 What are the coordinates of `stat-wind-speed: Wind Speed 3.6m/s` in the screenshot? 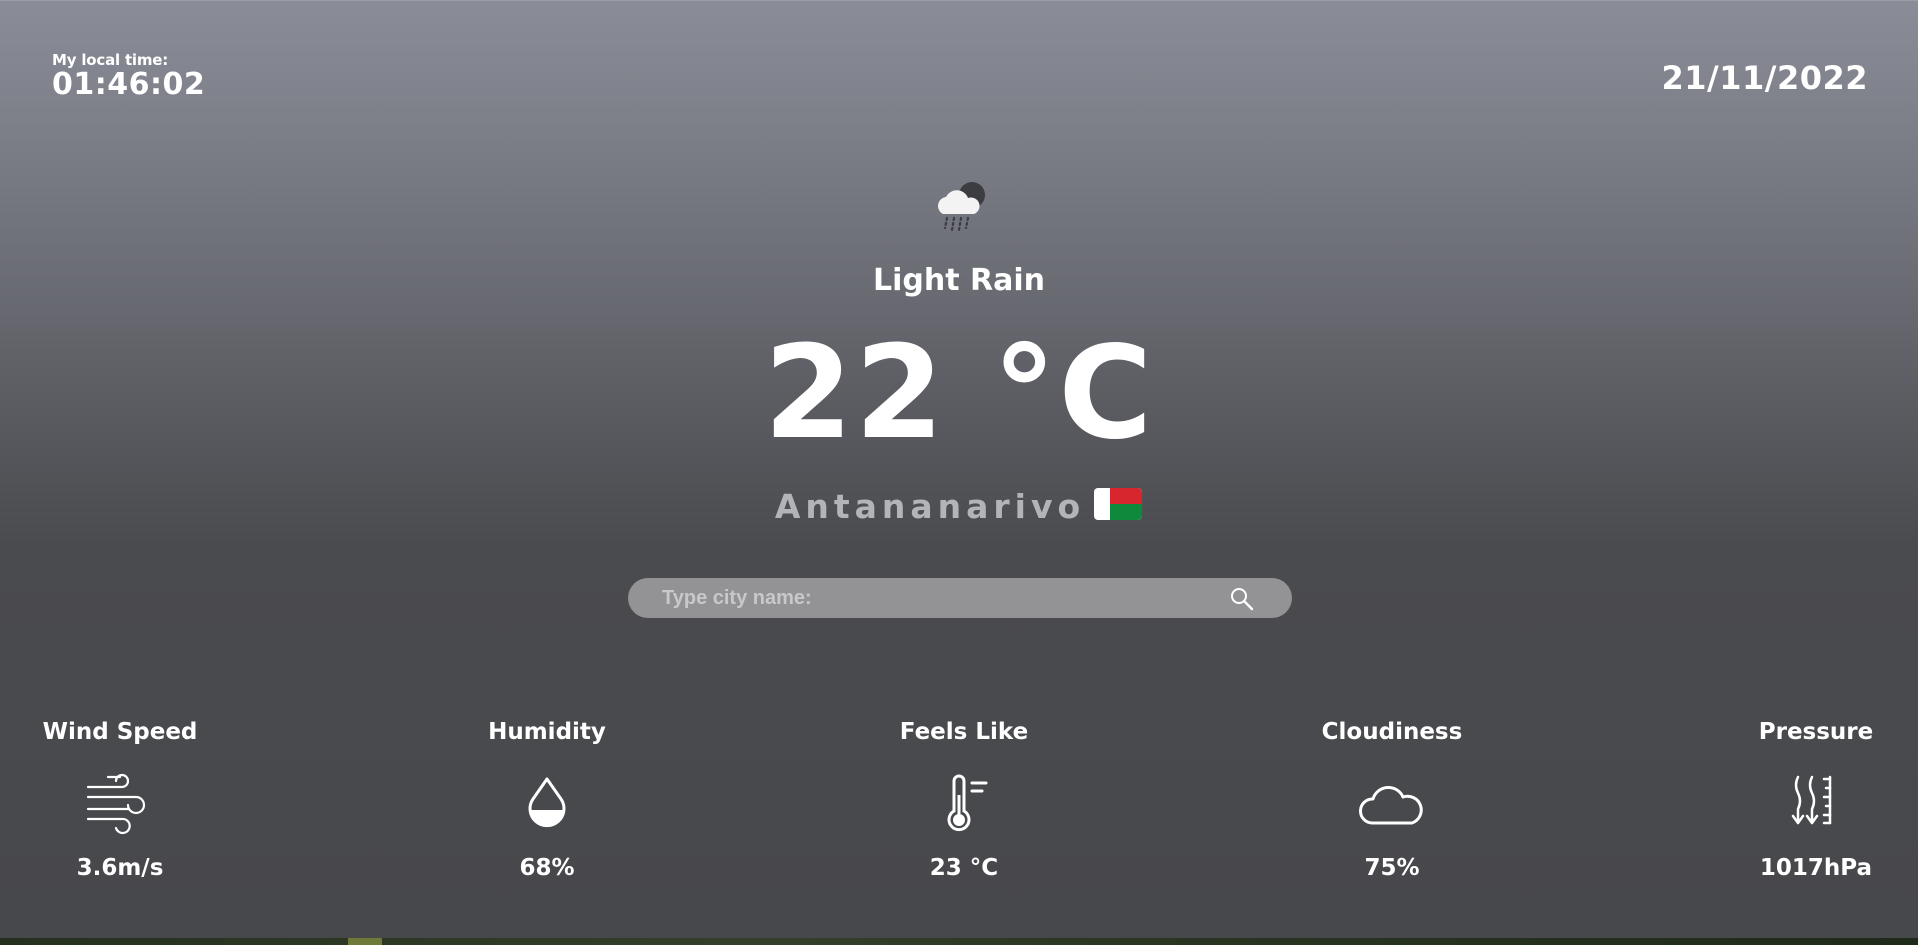 It's located at (120, 800).